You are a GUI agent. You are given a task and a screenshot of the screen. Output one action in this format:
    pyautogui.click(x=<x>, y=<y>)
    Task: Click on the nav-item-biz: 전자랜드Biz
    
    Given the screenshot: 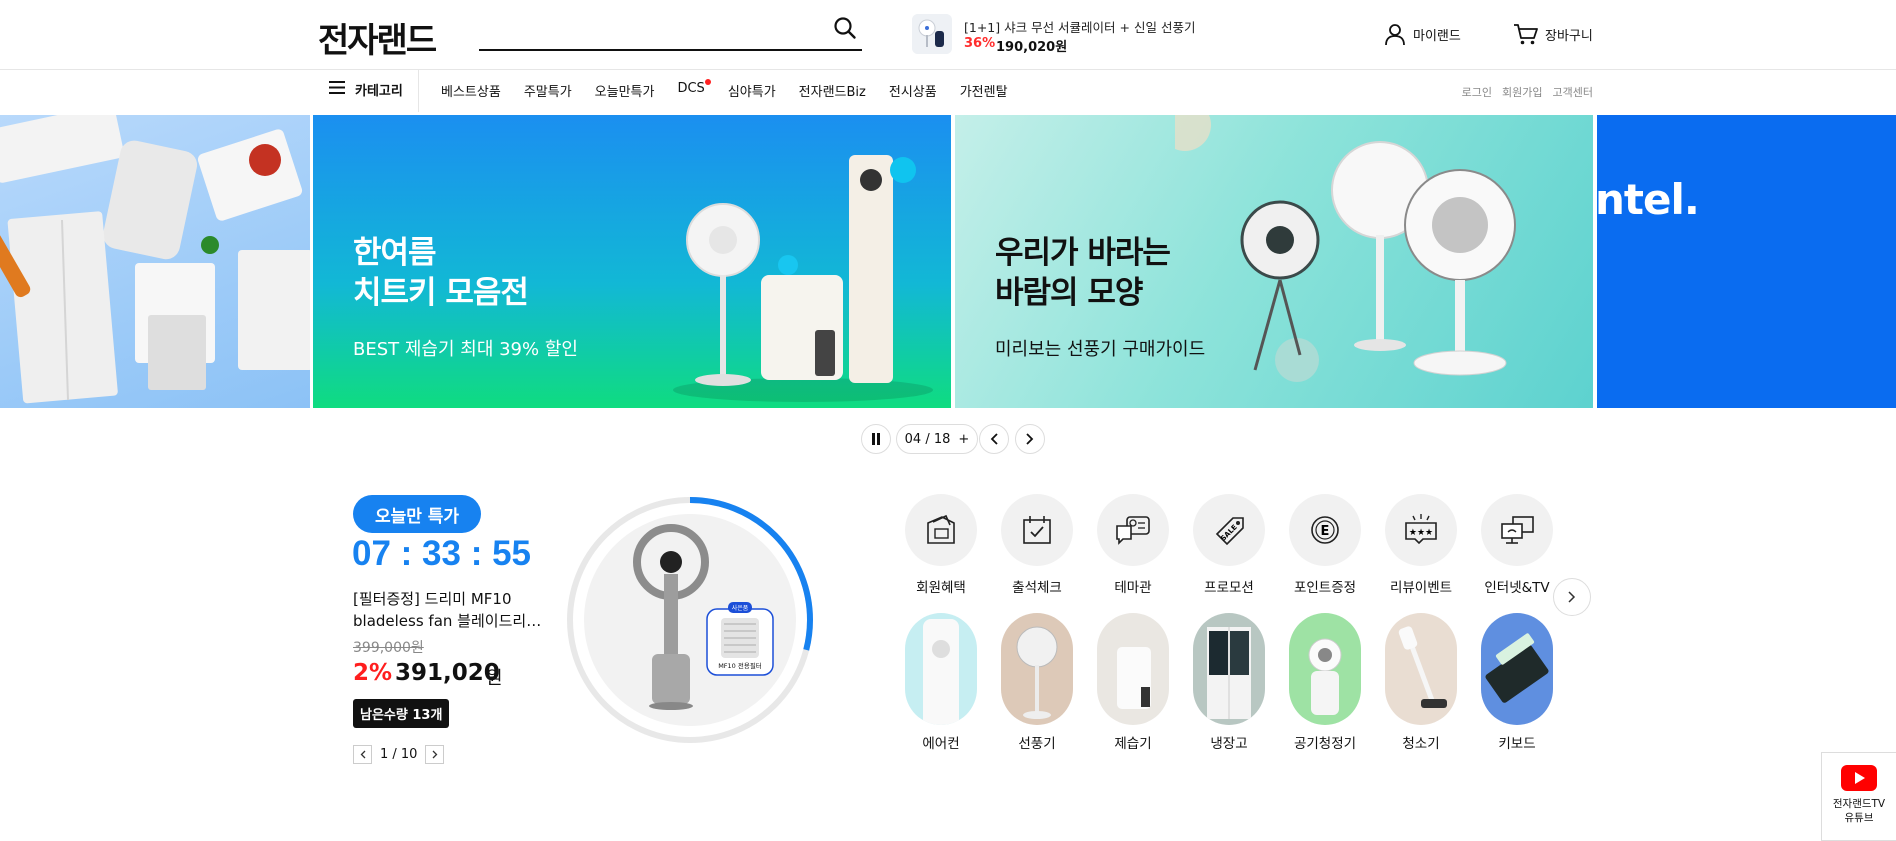 What is the action you would take?
    pyautogui.click(x=832, y=90)
    